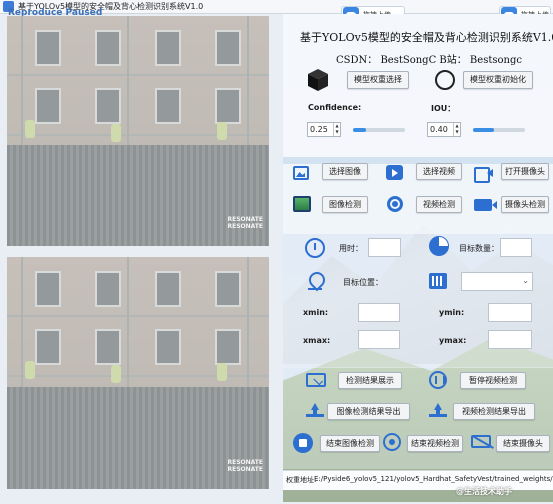  Describe the element at coordinates (525, 280) in the screenshot. I see `chevron-down-icon: ⌄` at that location.